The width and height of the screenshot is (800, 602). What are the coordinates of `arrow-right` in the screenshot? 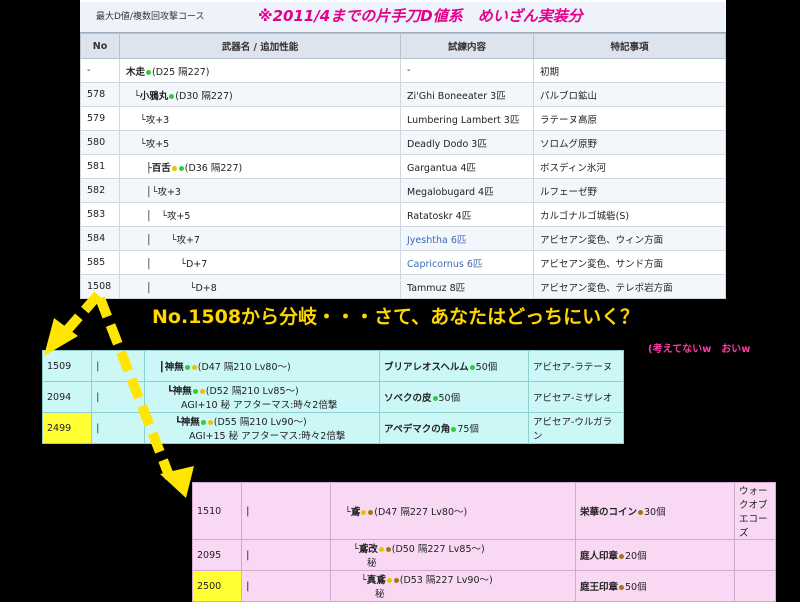 It's located at (135, 388).